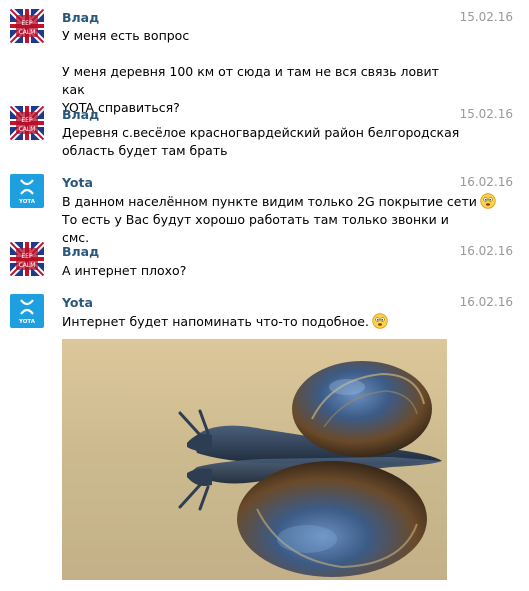  Describe the element at coordinates (126, 35) in the screenshot. I see `message-line: У меня есть вопрос` at that location.